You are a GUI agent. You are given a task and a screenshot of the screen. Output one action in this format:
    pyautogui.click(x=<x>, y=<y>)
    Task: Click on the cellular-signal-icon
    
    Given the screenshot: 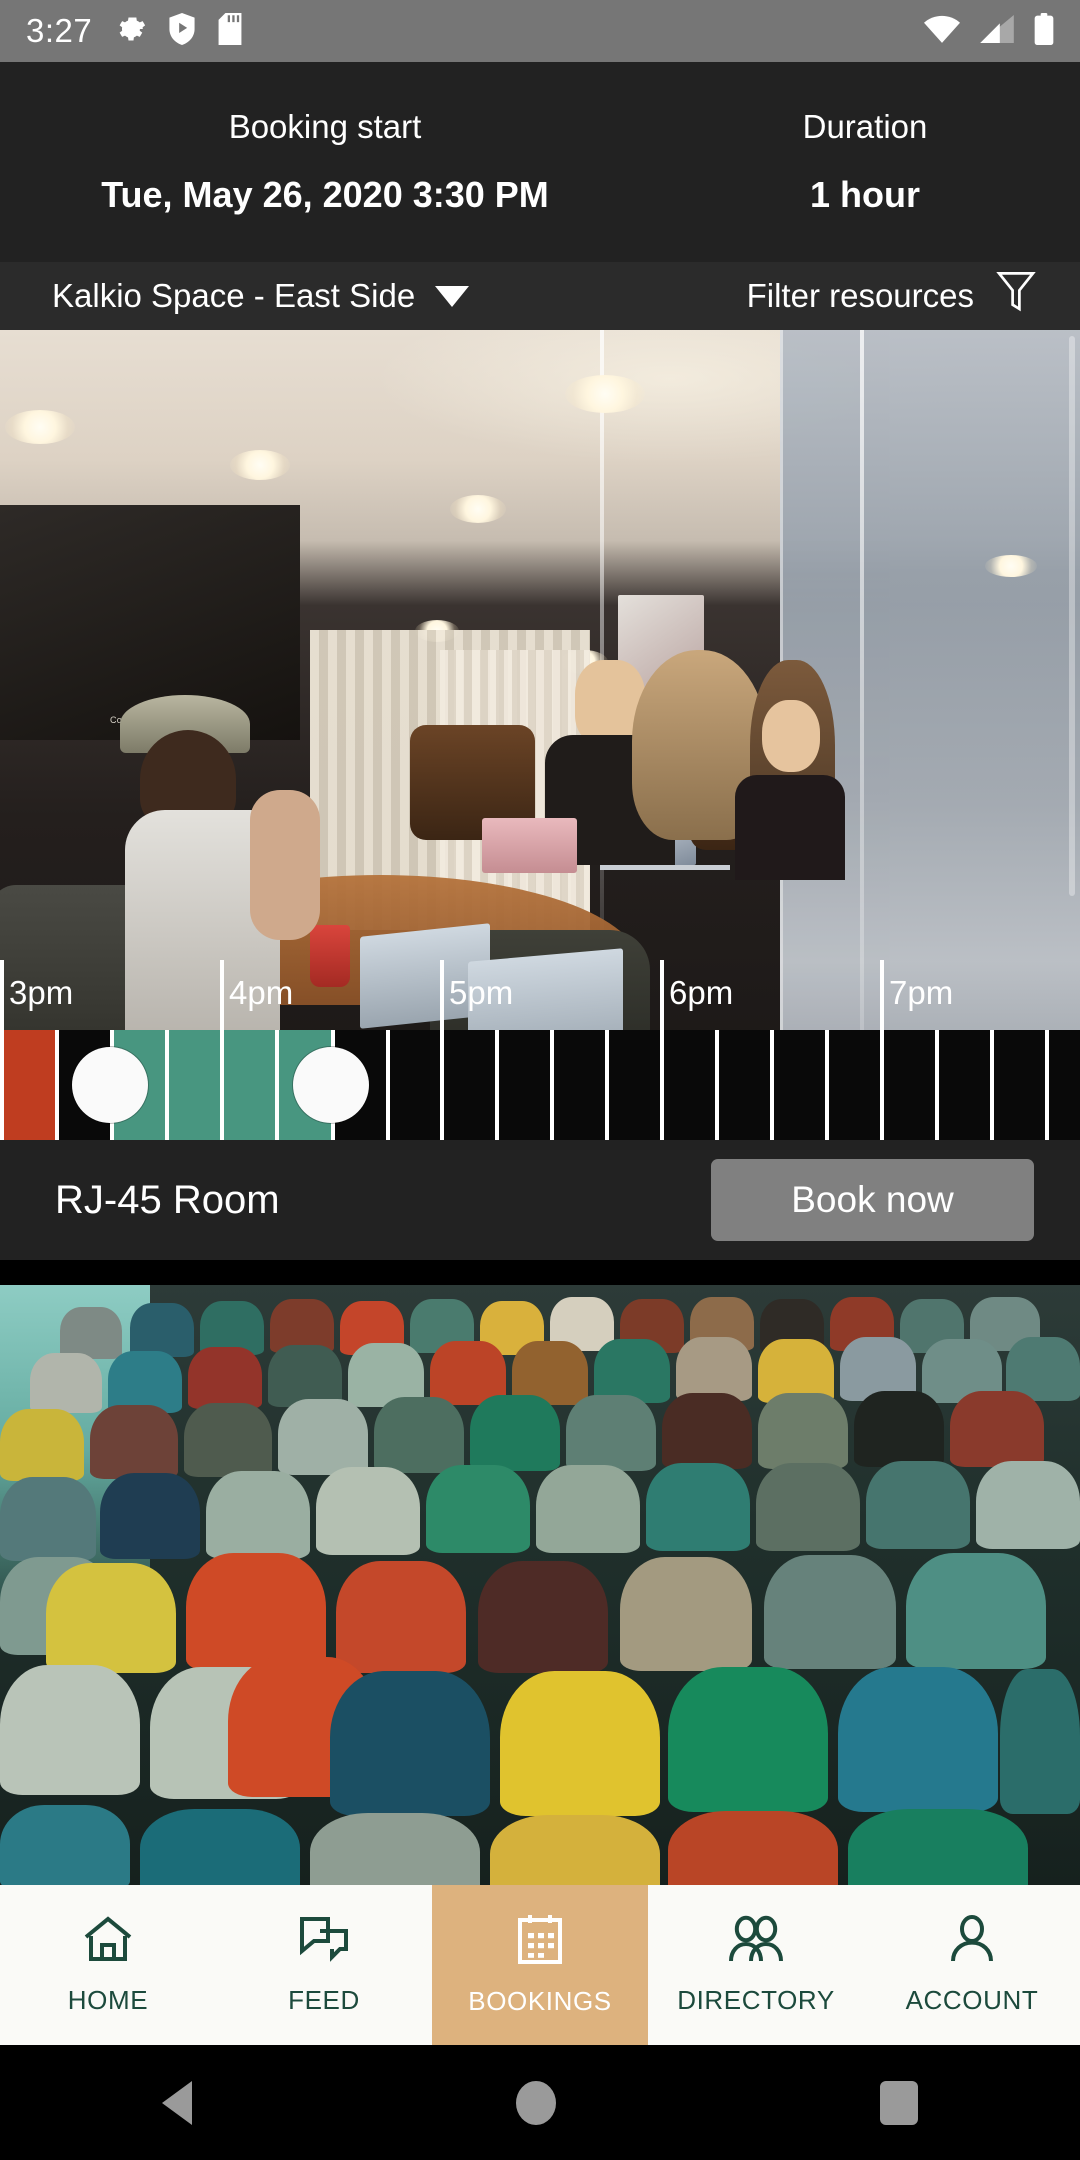 What is the action you would take?
    pyautogui.click(x=997, y=31)
    